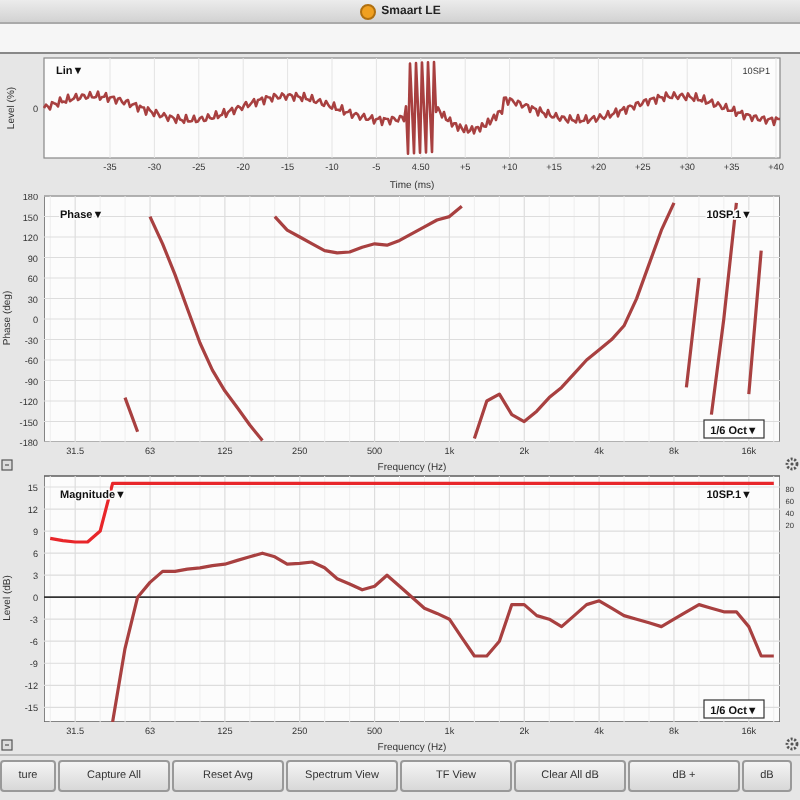 The height and width of the screenshot is (800, 800). What do you see at coordinates (367, 11) in the screenshot?
I see `app-icon` at bounding box center [367, 11].